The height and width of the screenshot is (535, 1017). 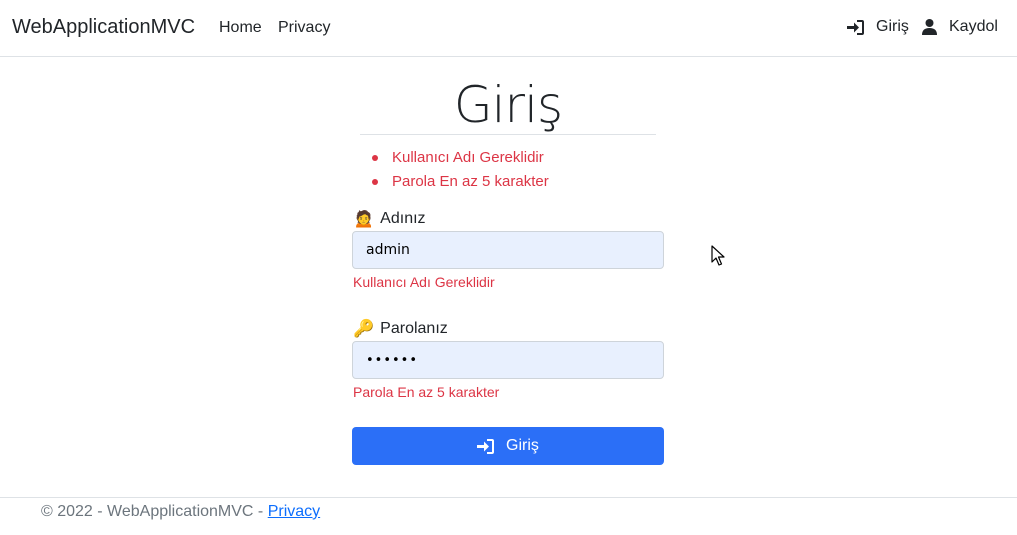 What do you see at coordinates (468, 157) in the screenshot?
I see `validation-summary-text: Kullanıcı Adı Gereklidir` at bounding box center [468, 157].